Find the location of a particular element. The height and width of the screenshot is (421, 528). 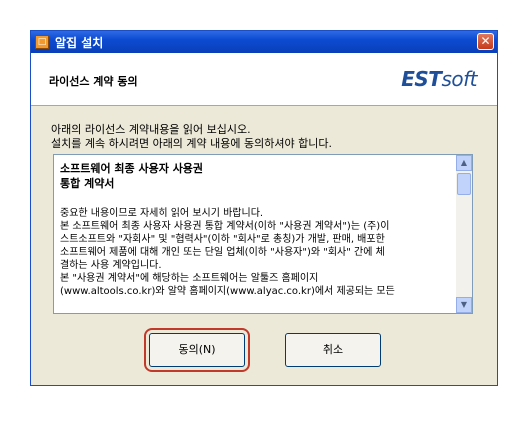

instruction-line-2: 설치를 계속 하시려면 아래의 계약 내용에 동의하셔야 합니다. is located at coordinates (191, 143).